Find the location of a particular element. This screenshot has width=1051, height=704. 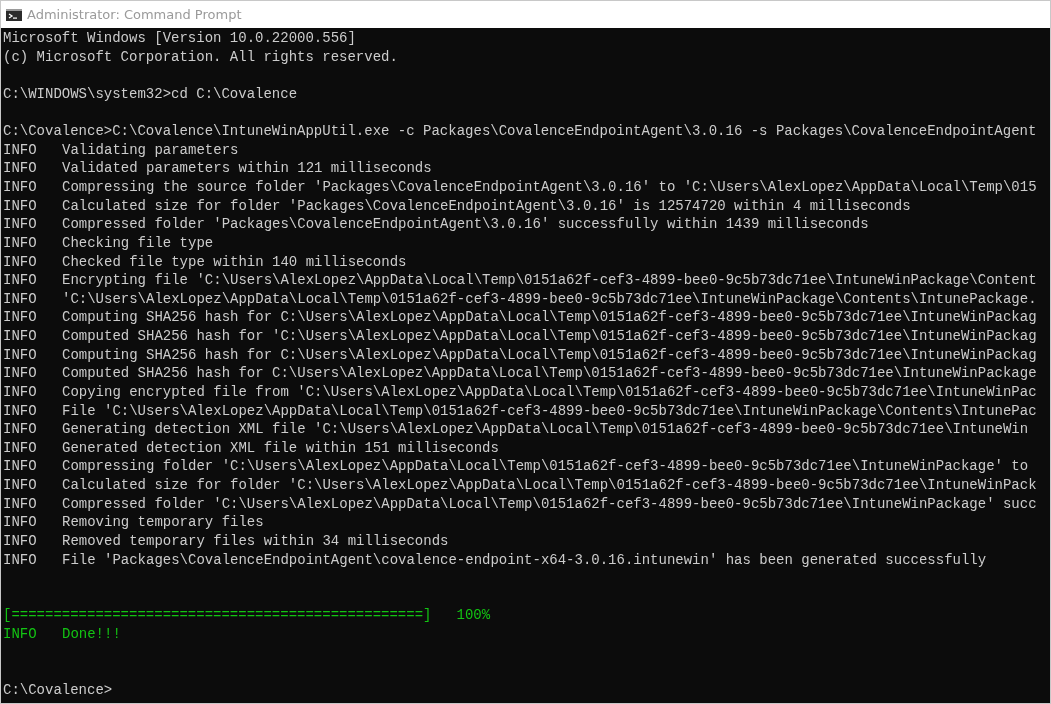

log-message: Copying encrypted file from 'C:\Users\AlexLopez\AppData\Local\Temp\0151a62f-cef3-4899-bee0-9c5b73dc71ee\IntuneWinPac is located at coordinates (549, 392).